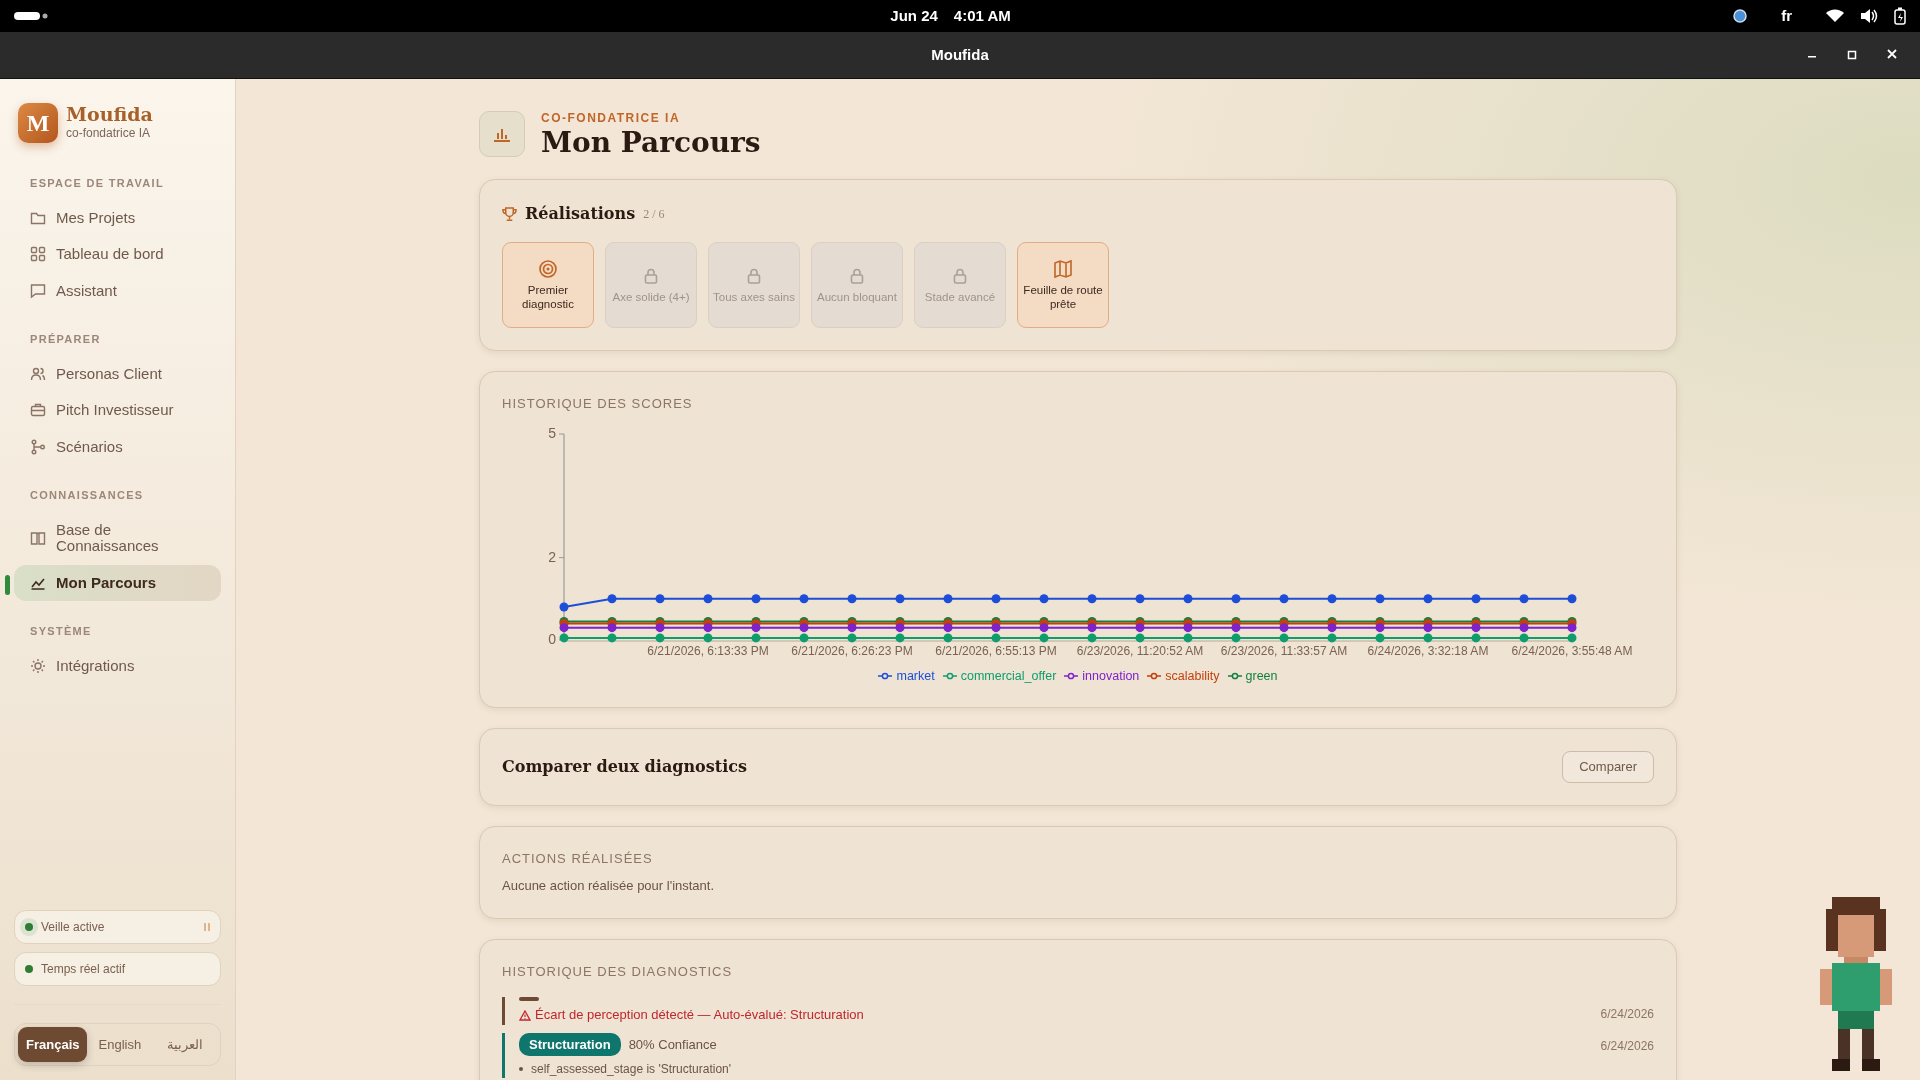  What do you see at coordinates (1869, 16) in the screenshot?
I see `volume-icon` at bounding box center [1869, 16].